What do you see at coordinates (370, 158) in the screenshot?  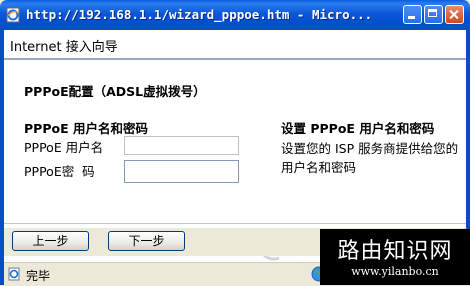 I see `help-text: 设置您的 ISP 服务商提供给您的用户名和密码` at bounding box center [370, 158].